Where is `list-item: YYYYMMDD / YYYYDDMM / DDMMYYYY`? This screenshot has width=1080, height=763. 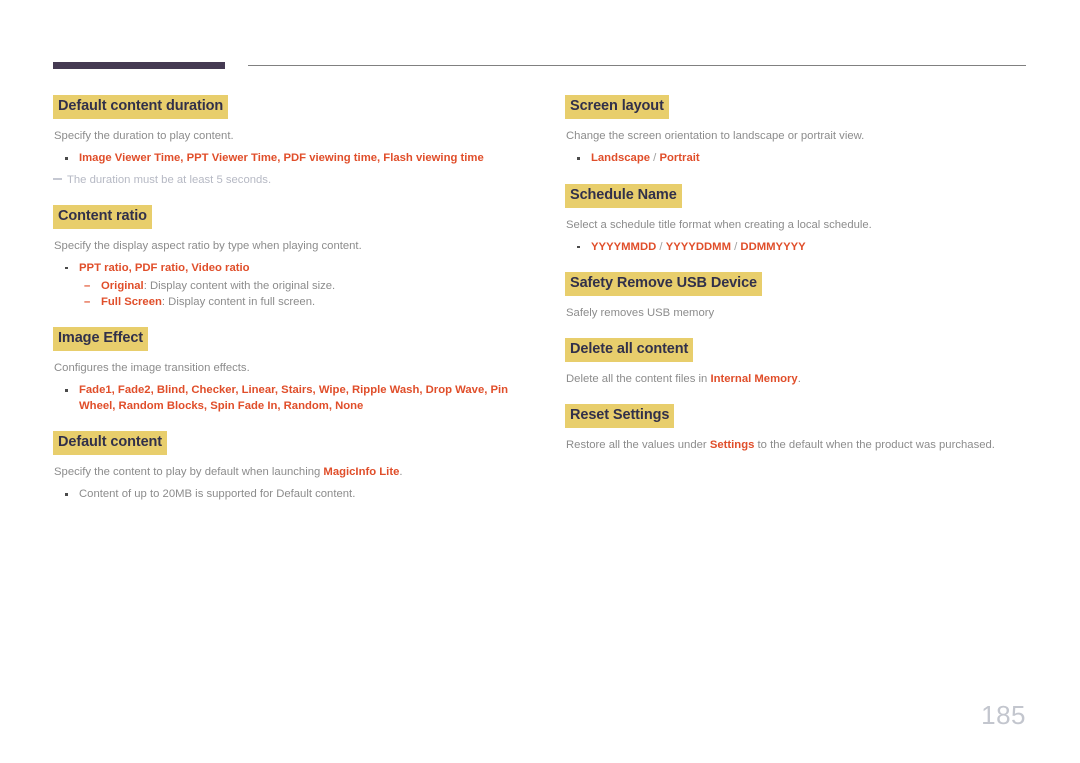 list-item: YYYYMMDD / YYYYDDMM / DDMMYYYY is located at coordinates (800, 248).